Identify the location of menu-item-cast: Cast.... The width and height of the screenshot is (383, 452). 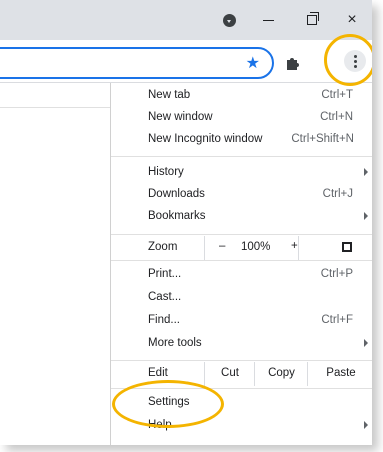
(241, 298).